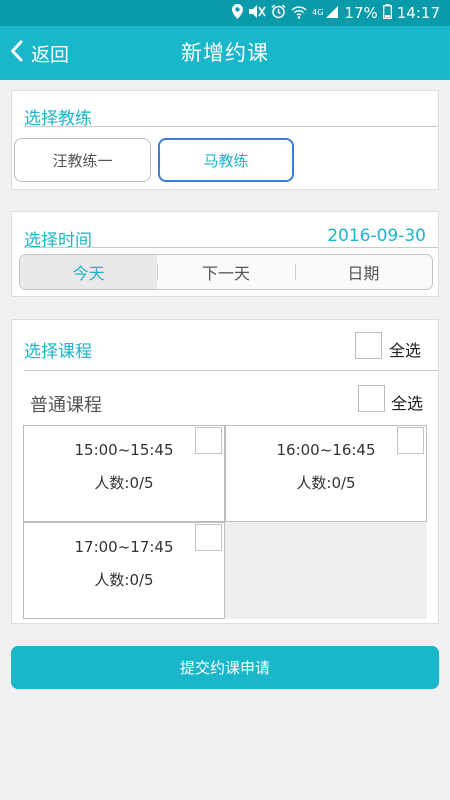  I want to click on signal-icon, so click(332, 13).